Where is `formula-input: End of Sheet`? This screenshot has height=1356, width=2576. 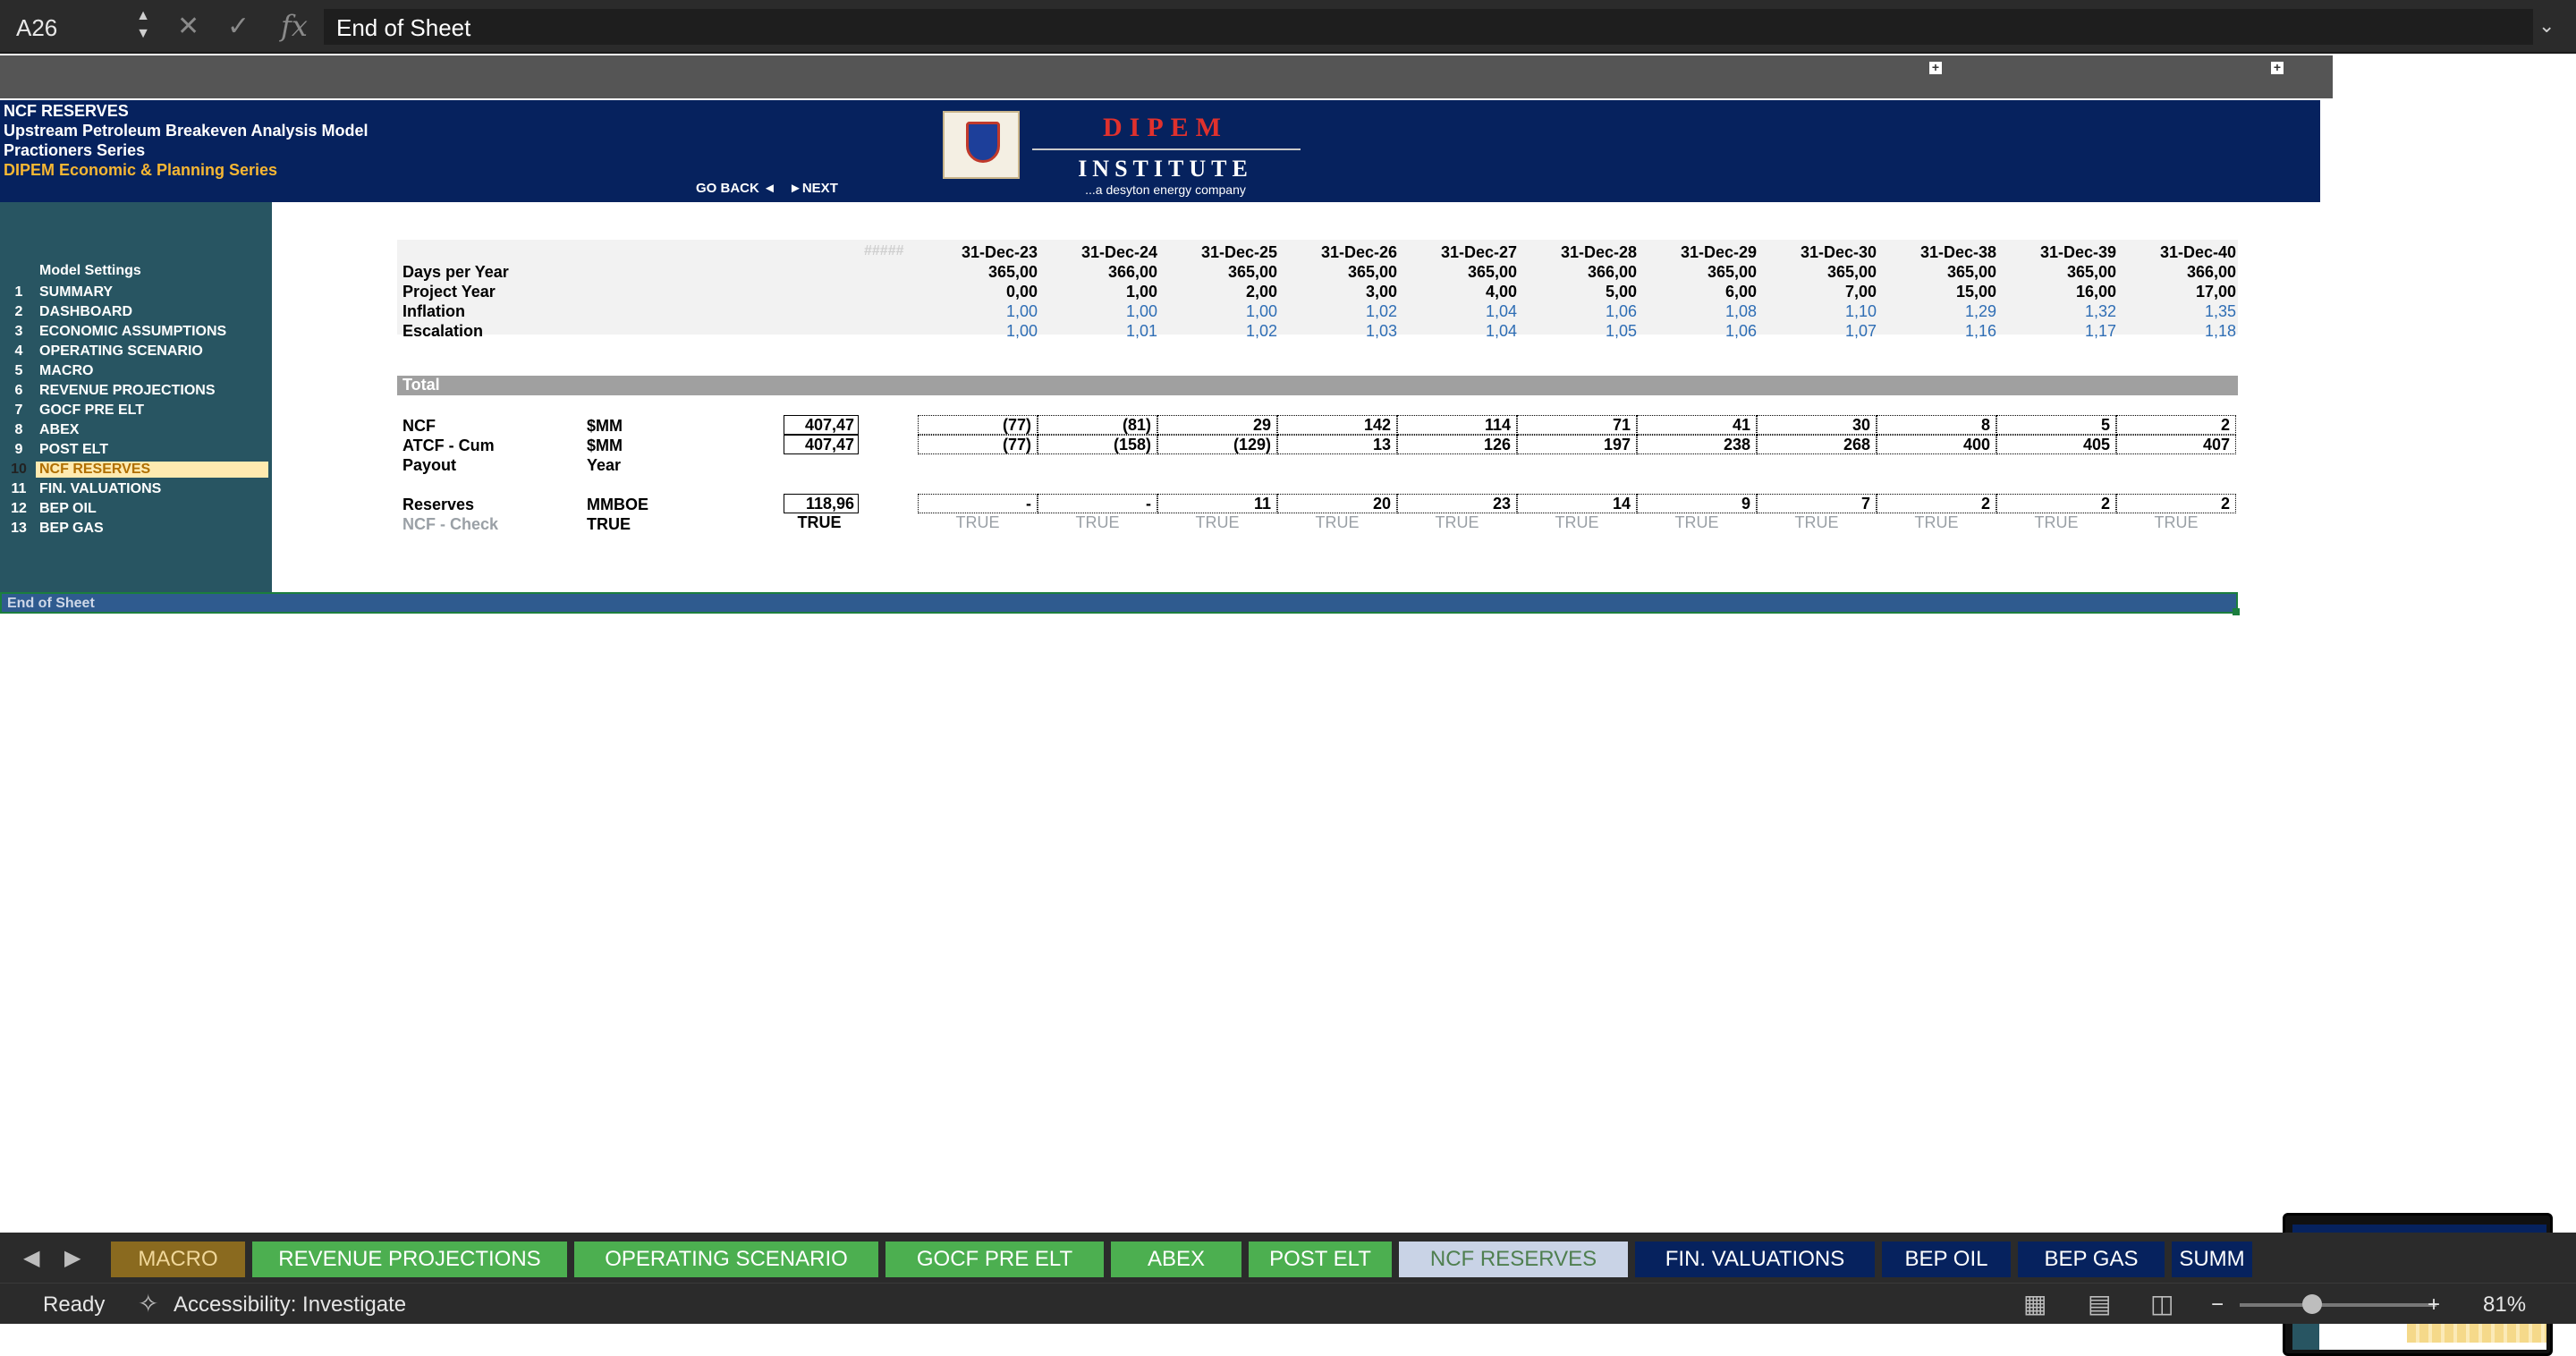 formula-input: End of Sheet is located at coordinates (1428, 27).